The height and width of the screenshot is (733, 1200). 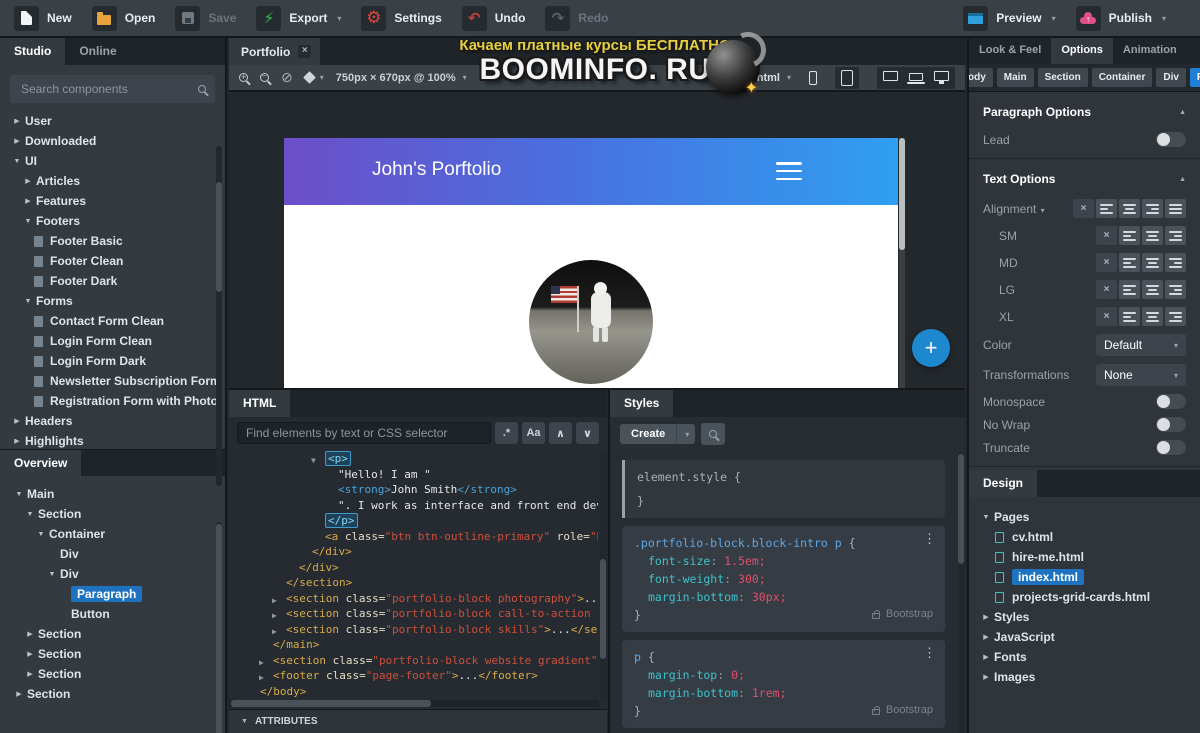 I want to click on component-group: ▼ Forms, so click(x=112, y=301).